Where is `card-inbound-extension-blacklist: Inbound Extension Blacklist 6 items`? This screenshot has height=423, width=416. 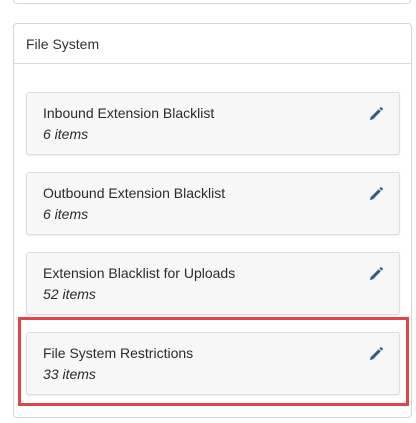
card-inbound-extension-blacklist: Inbound Extension Blacklist 6 items is located at coordinates (213, 123).